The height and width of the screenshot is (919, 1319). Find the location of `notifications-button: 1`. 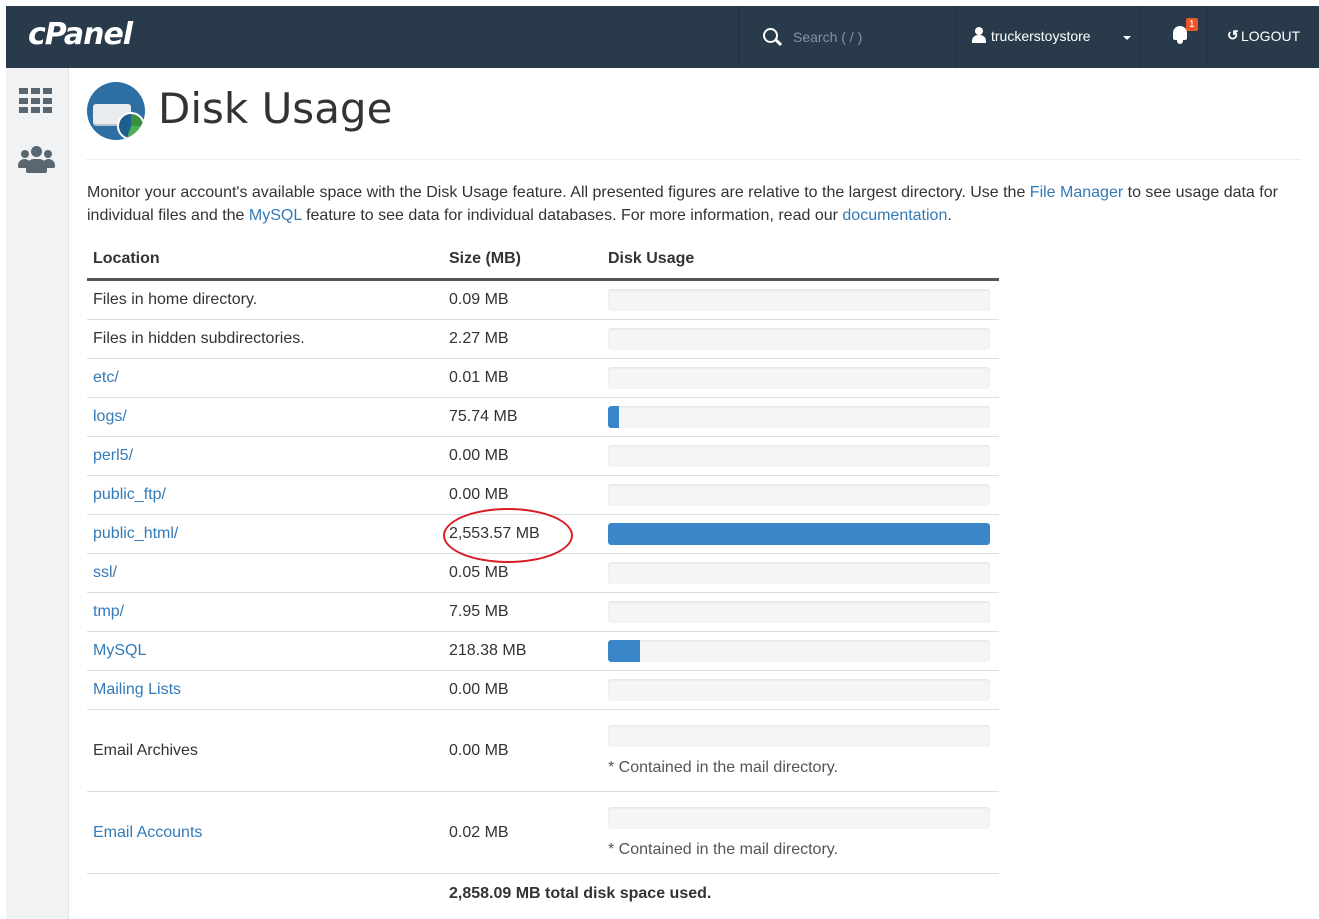

notifications-button: 1 is located at coordinates (1172, 37).